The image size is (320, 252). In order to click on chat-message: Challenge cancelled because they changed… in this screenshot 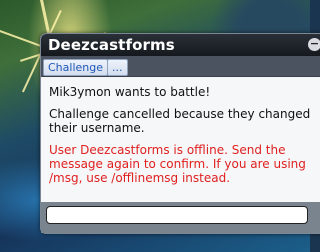, I will do `click(180, 121)`.